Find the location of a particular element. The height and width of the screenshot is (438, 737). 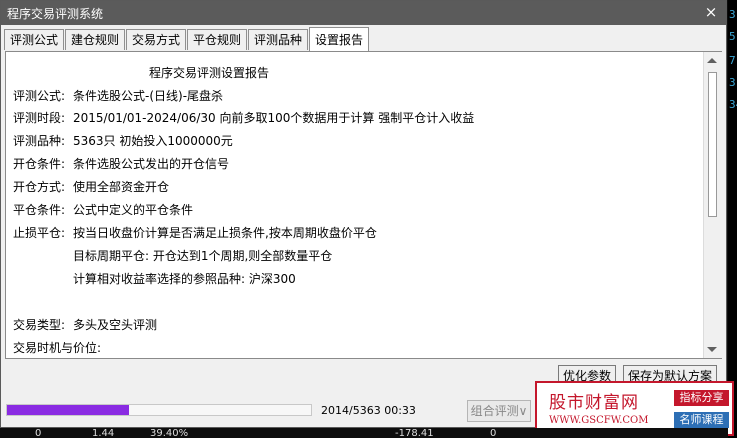

watermark-tag: 指标分享 is located at coordinates (701, 398).